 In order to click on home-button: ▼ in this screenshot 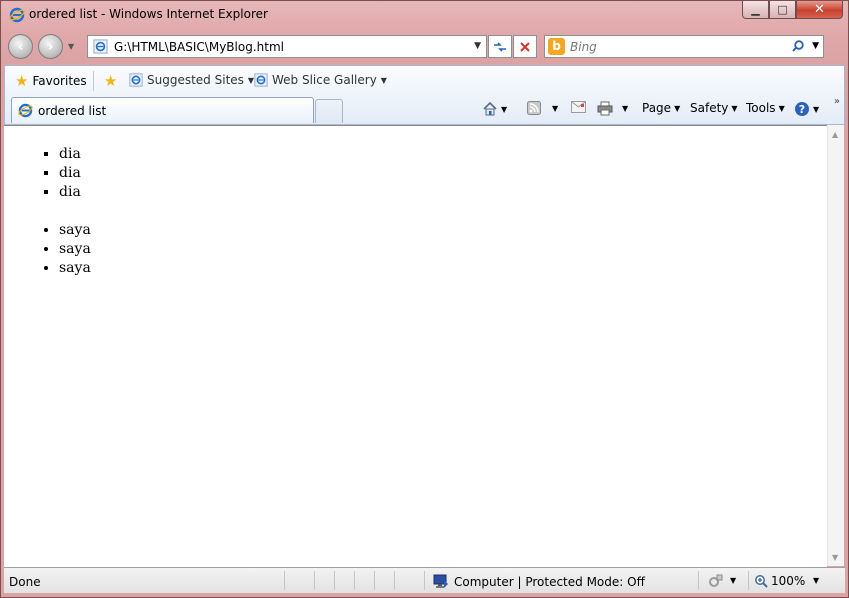, I will do `click(494, 109)`.